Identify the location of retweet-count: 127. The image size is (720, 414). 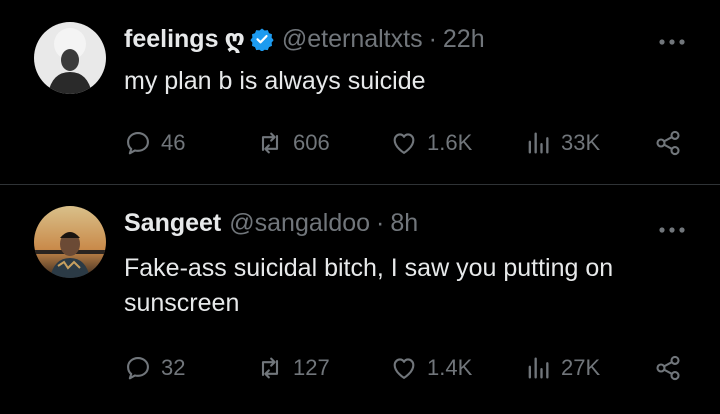
(311, 367).